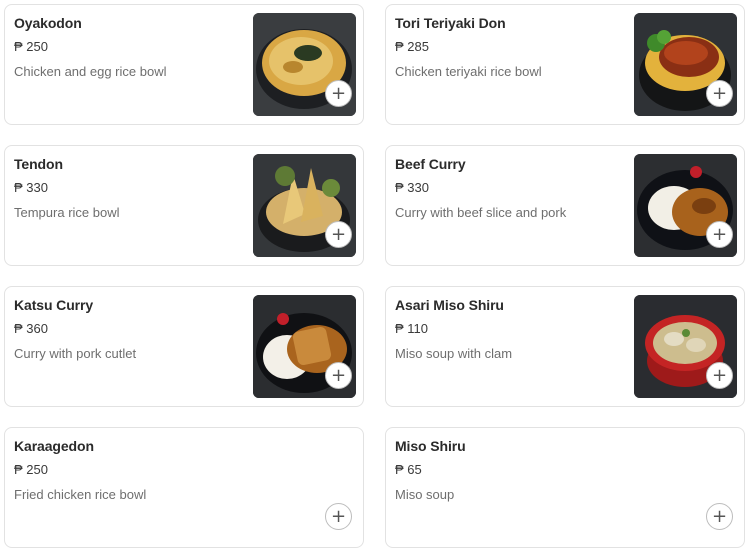 The image size is (750, 552). What do you see at coordinates (38, 164) in the screenshot?
I see `item-name: Tendon` at bounding box center [38, 164].